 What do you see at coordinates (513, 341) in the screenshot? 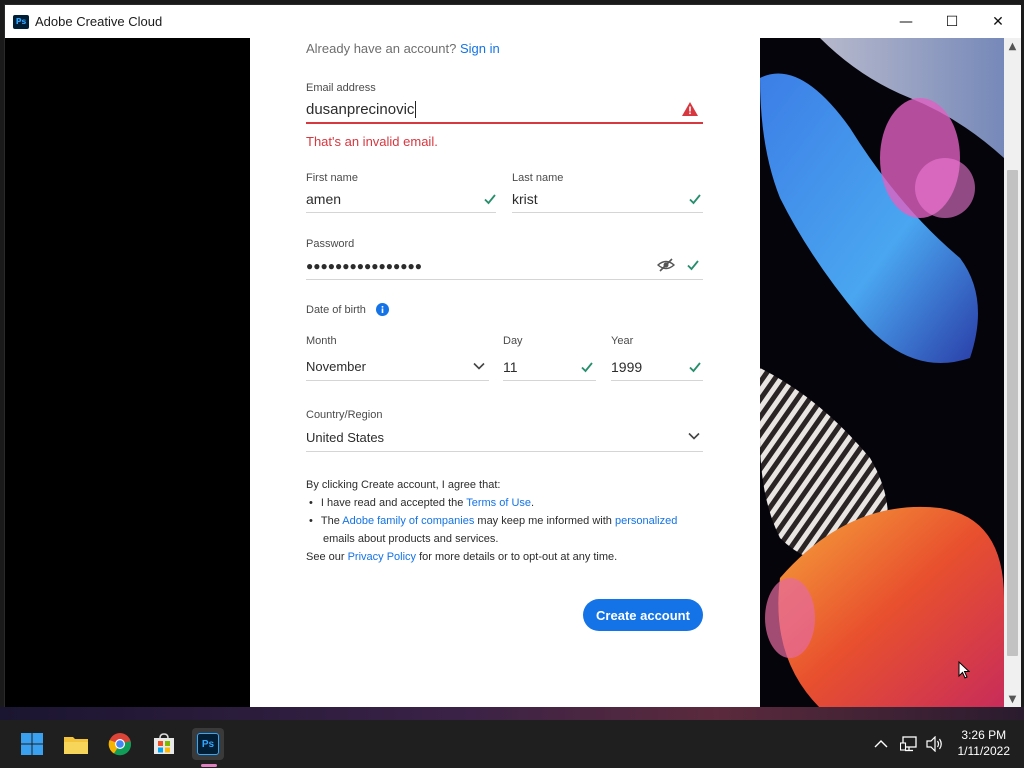
I see `day-label: Day` at bounding box center [513, 341].